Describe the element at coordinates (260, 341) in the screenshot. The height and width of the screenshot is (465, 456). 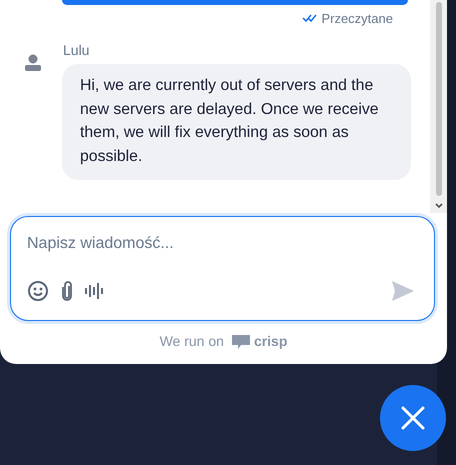
I see `brand-link: crisp` at that location.